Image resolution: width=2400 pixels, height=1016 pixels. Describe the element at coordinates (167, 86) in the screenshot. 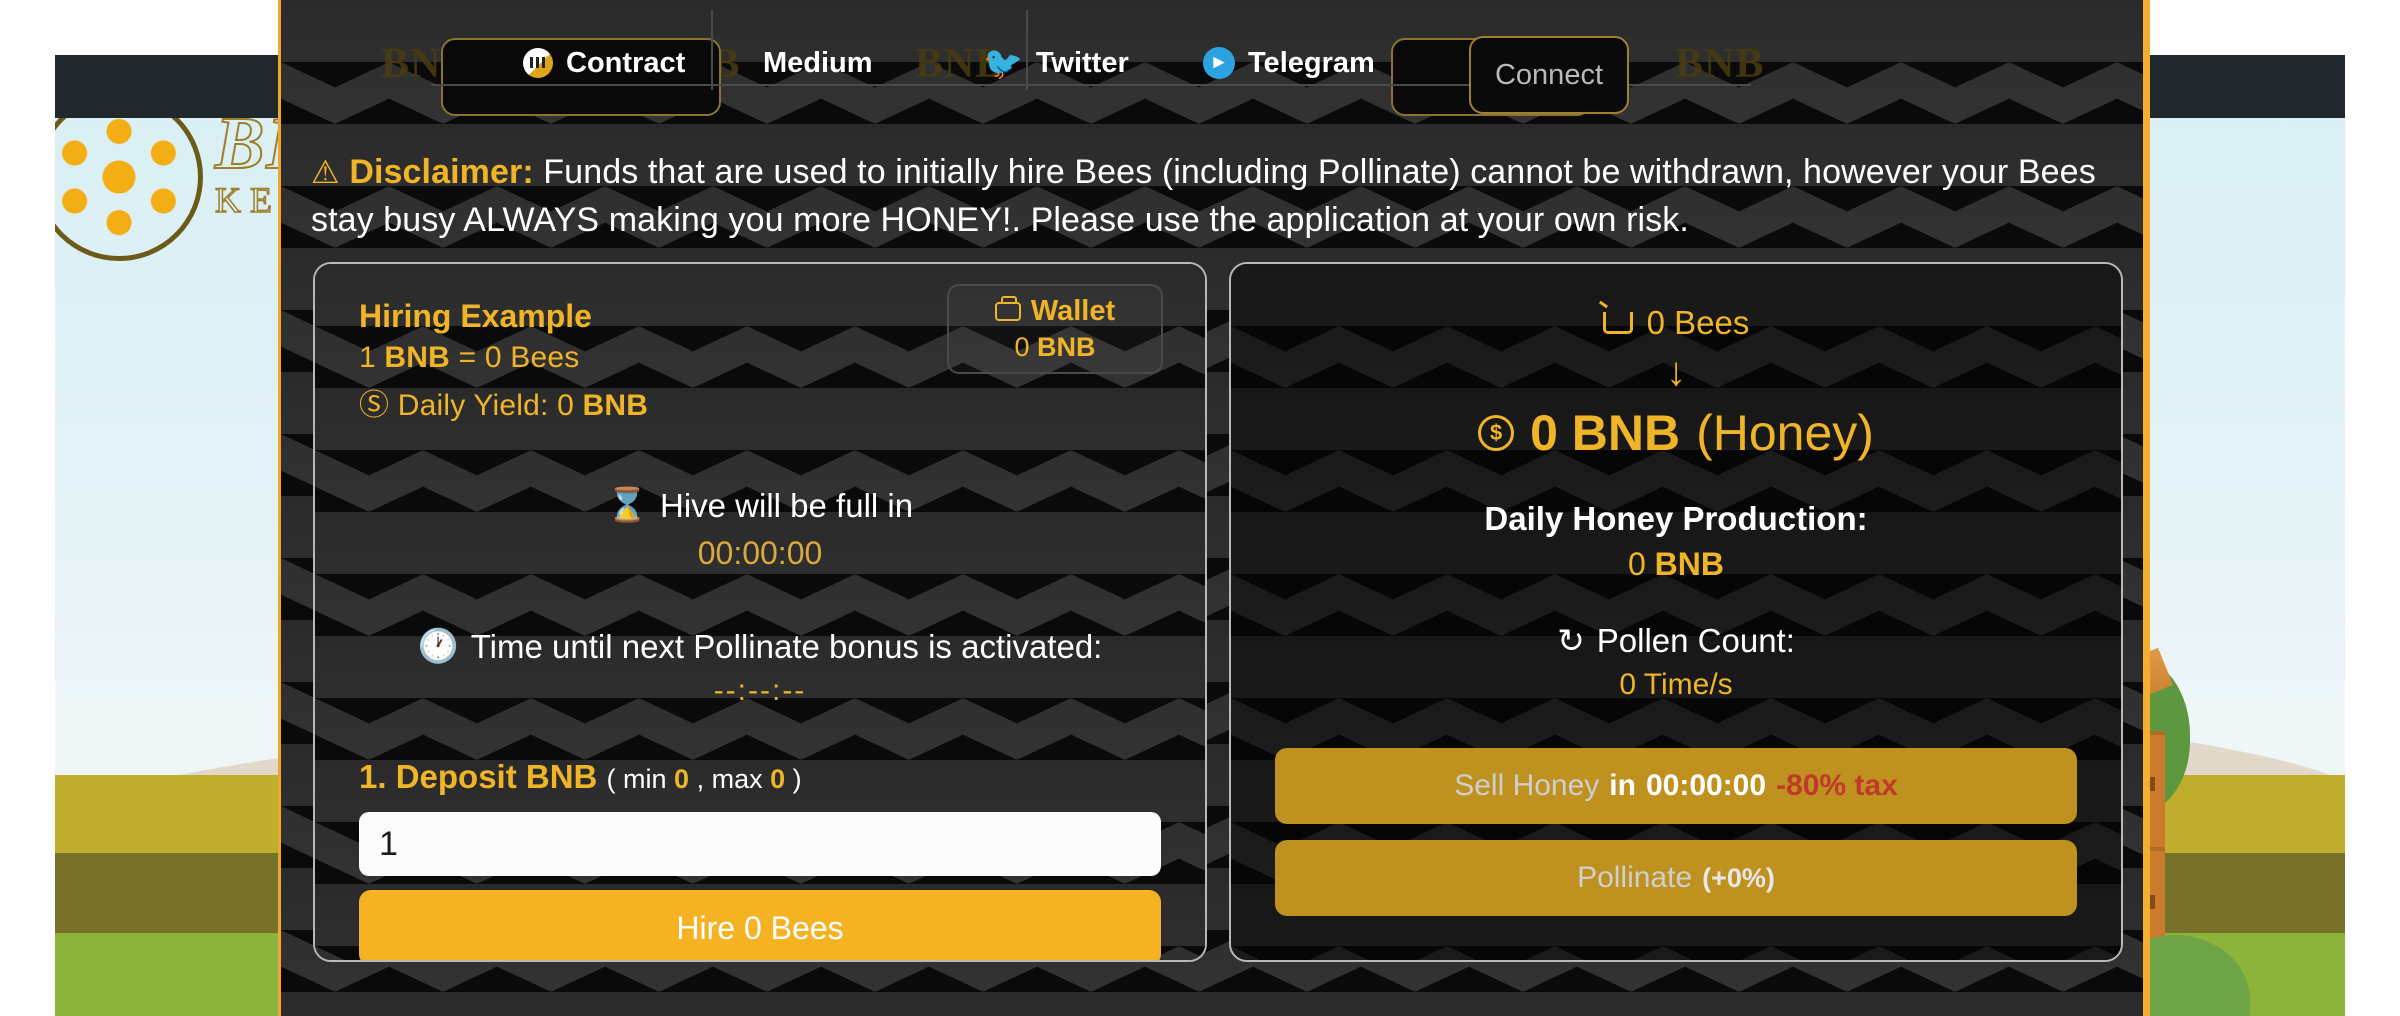

I see `topbar-left-fill` at that location.